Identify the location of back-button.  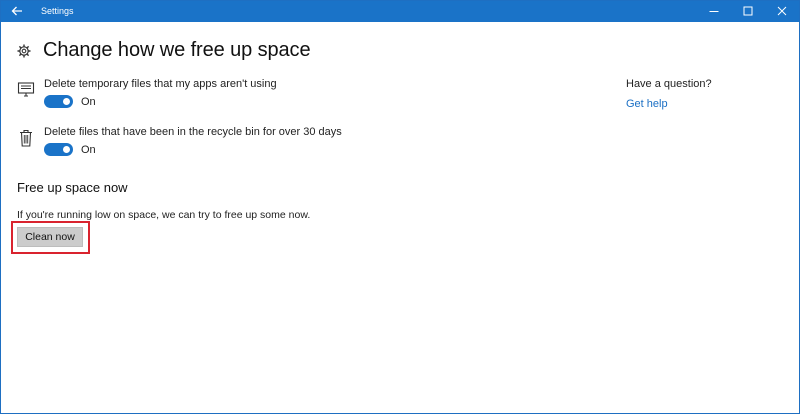
(17, 11).